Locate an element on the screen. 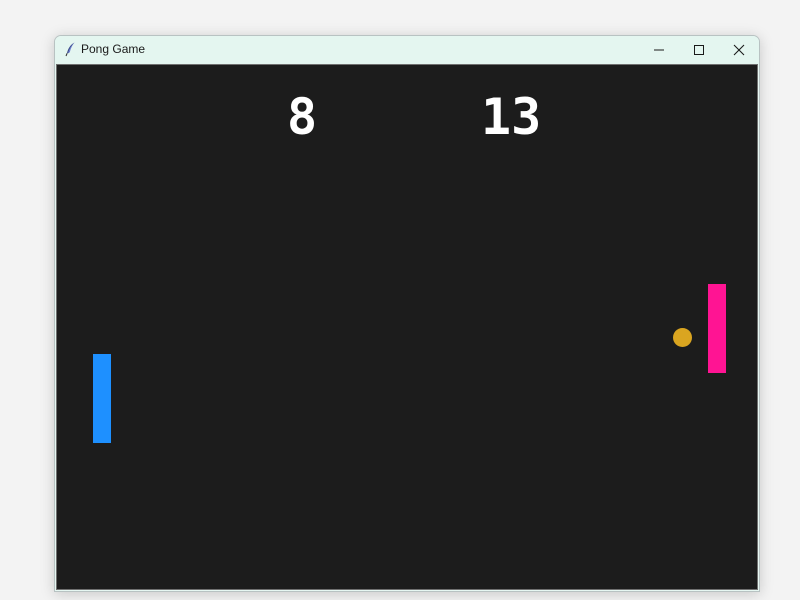  minimize-icon is located at coordinates (659, 50).